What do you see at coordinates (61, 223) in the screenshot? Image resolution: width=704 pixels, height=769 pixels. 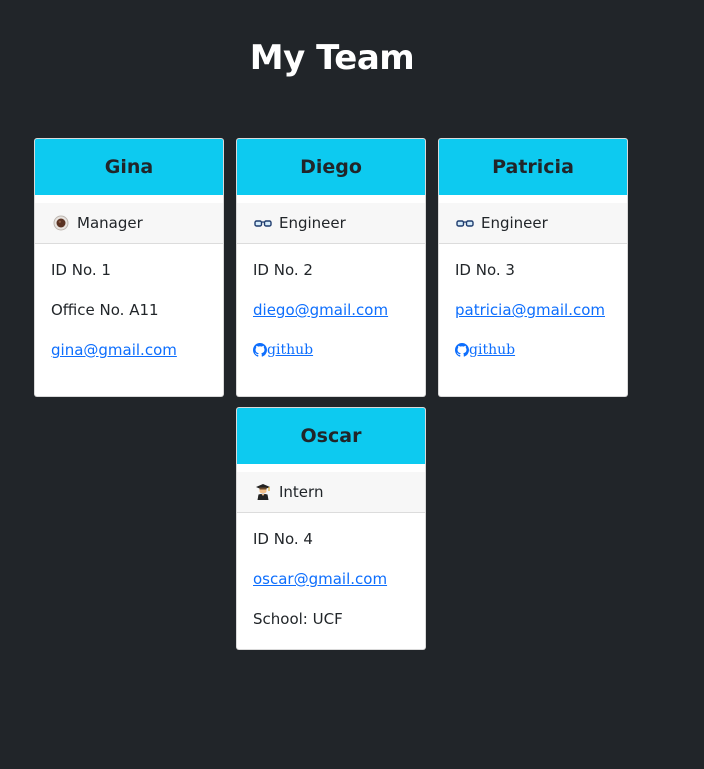 I see `coffee-icon` at bounding box center [61, 223].